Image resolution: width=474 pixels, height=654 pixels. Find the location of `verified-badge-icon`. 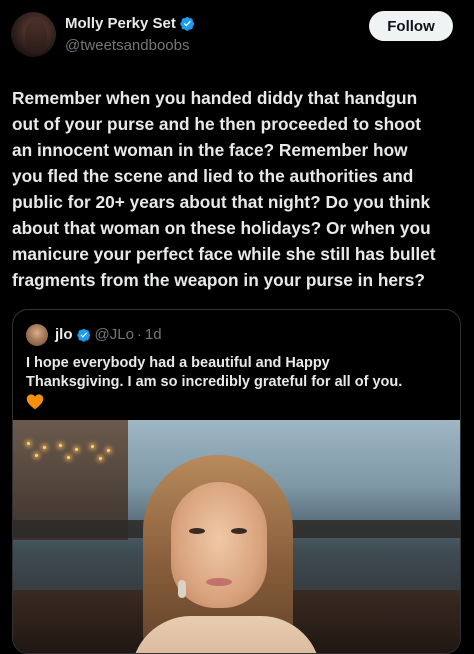

verified-badge-icon is located at coordinates (187, 23).